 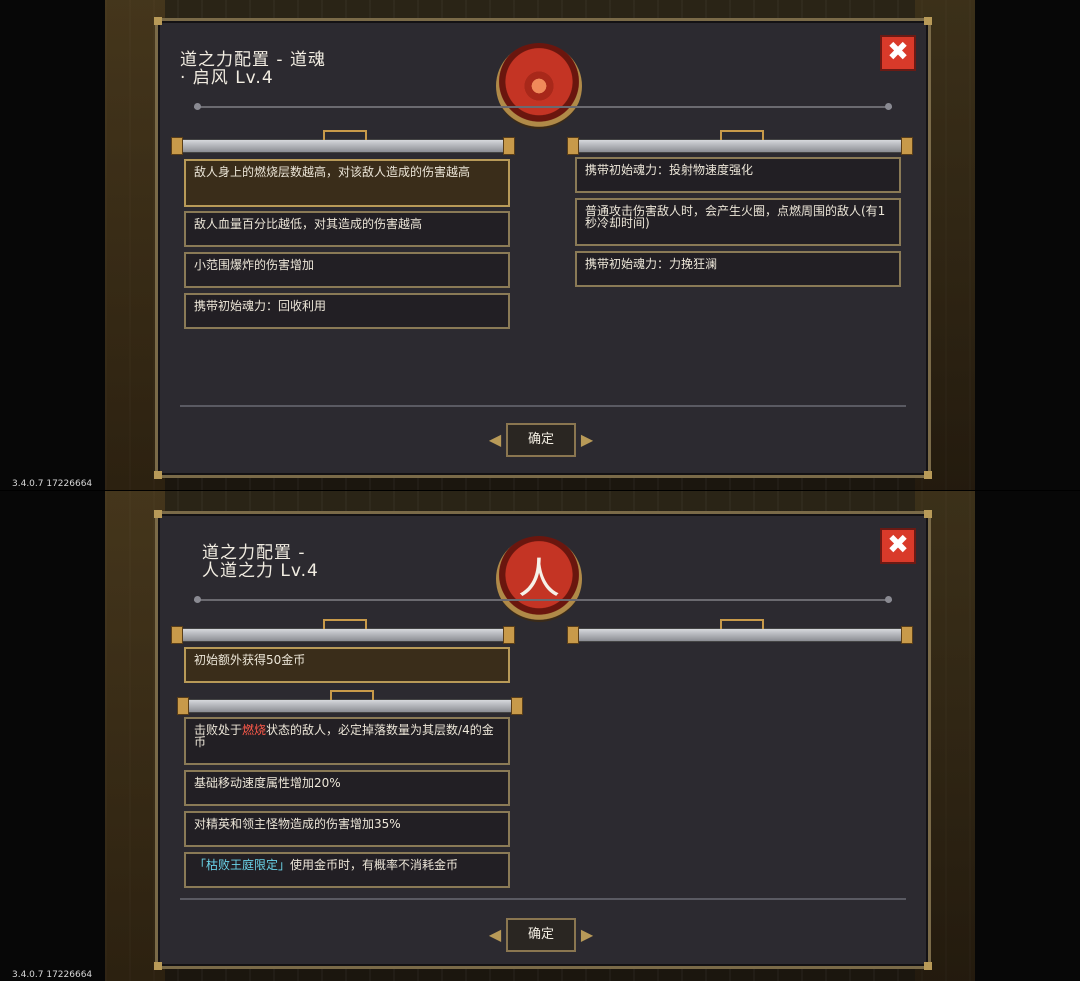 I want to click on emblem-glyph: 人, so click(x=538, y=578).